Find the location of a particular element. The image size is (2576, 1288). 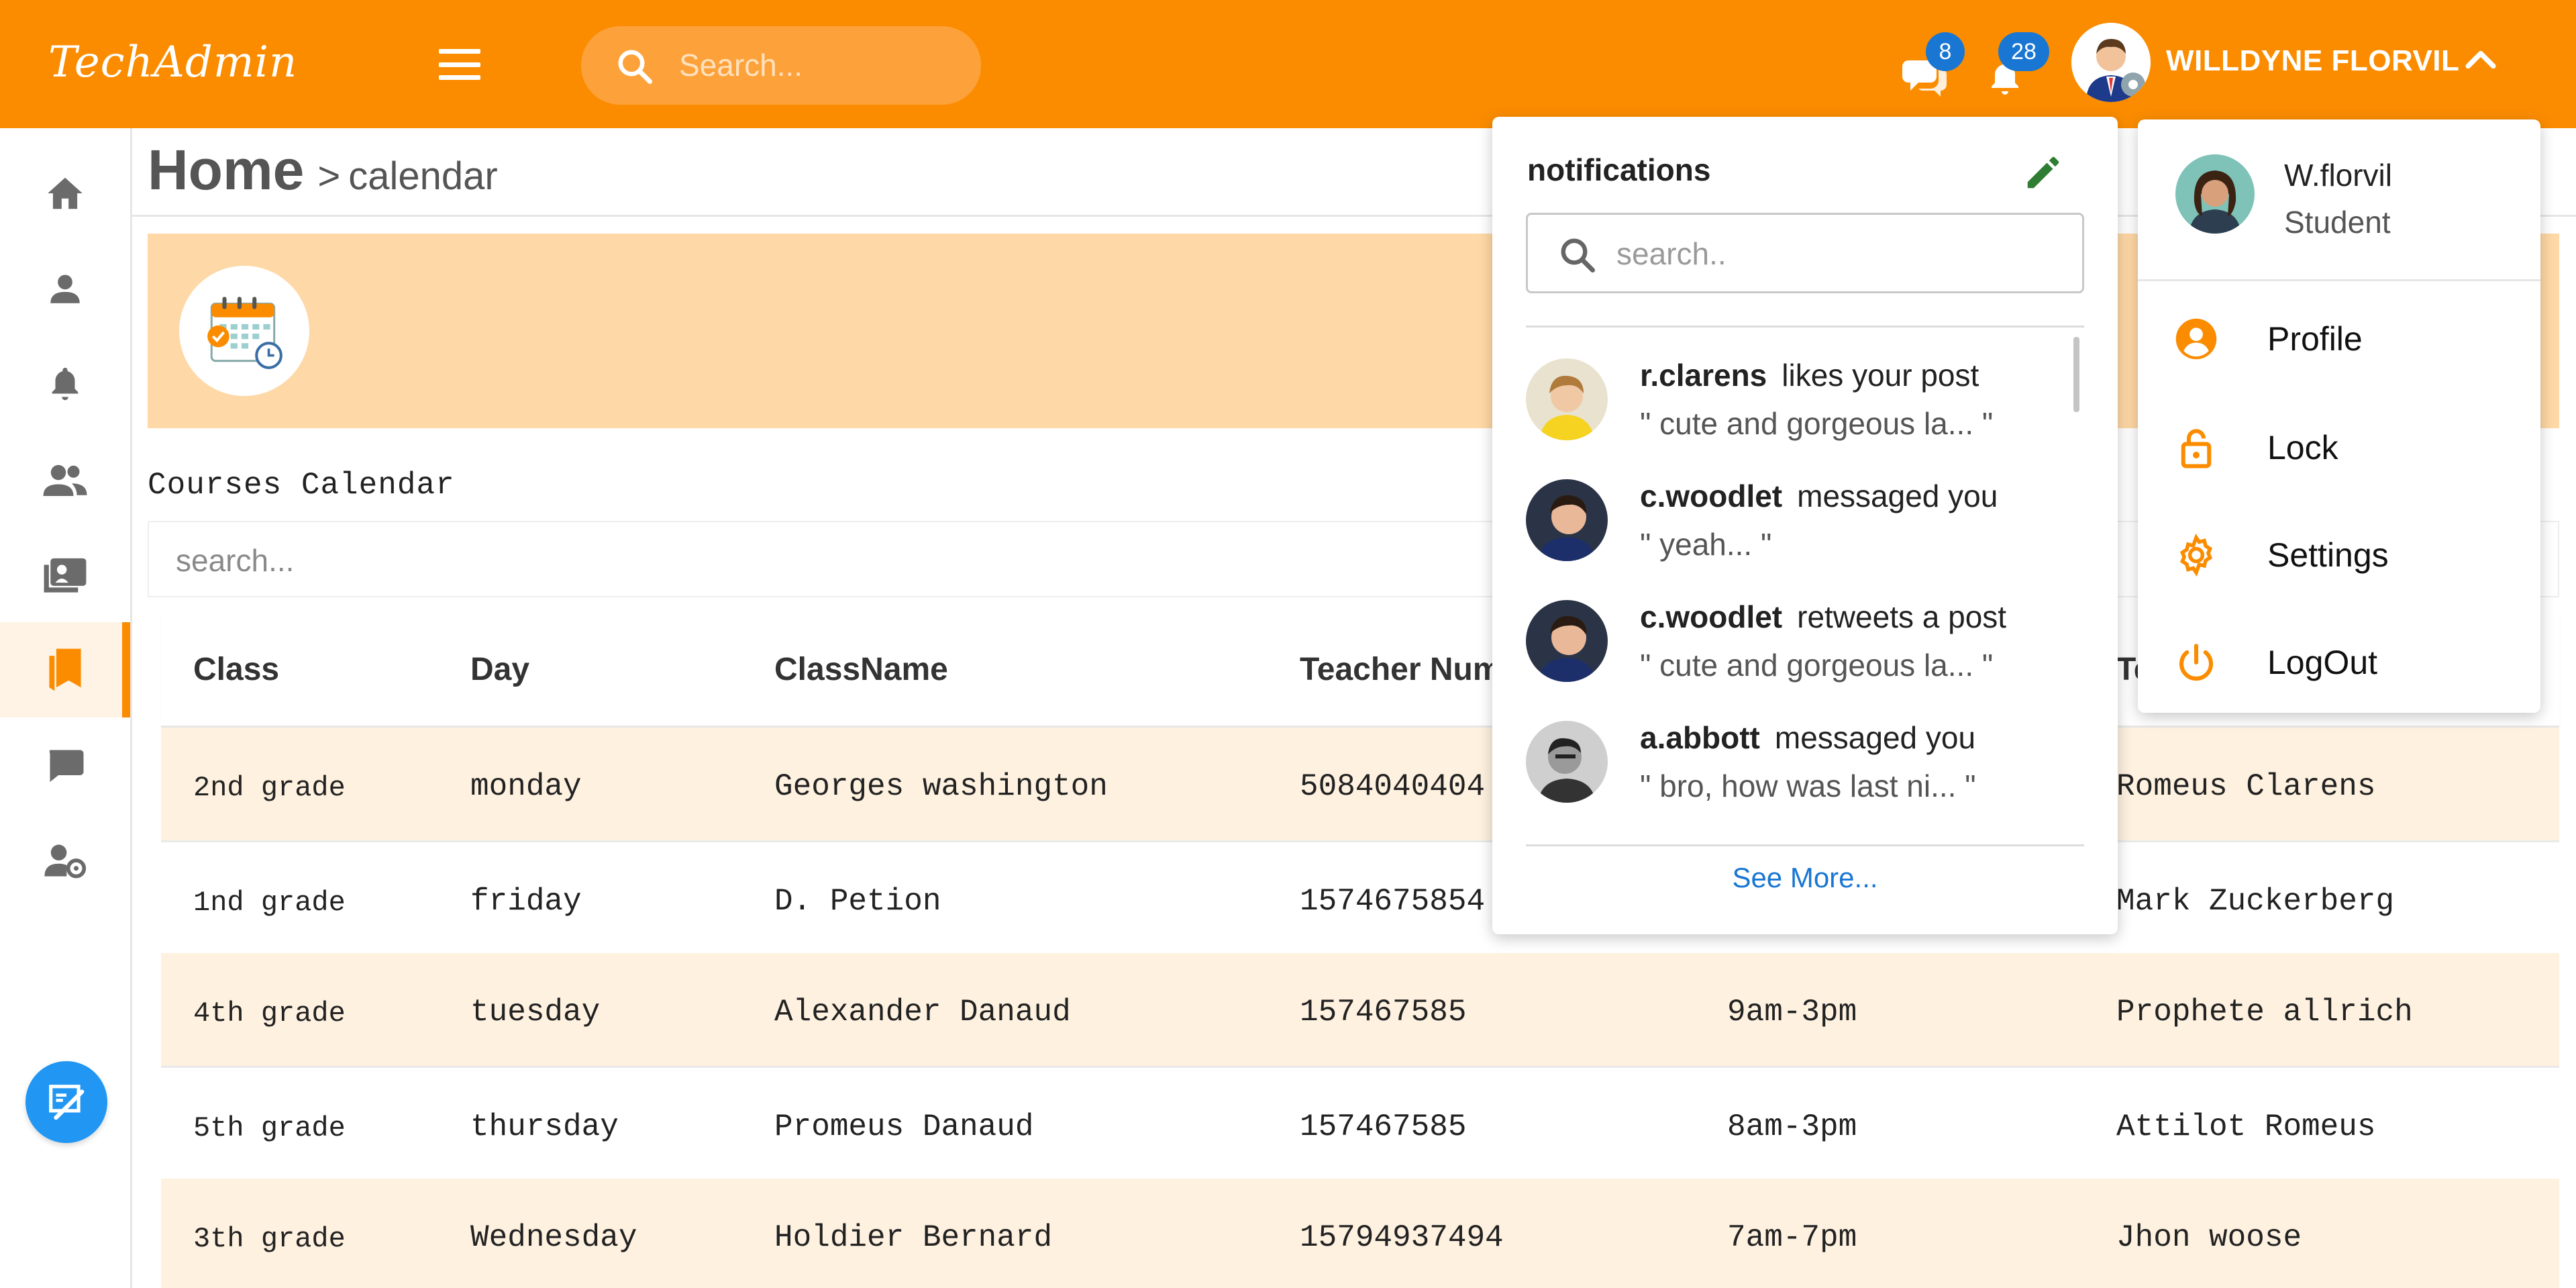

sidebar-item-profile is located at coordinates (65, 288).